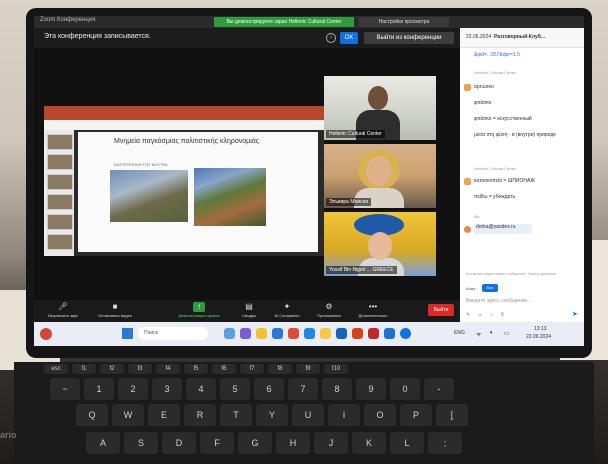  I want to click on key: E, so click(164, 415).